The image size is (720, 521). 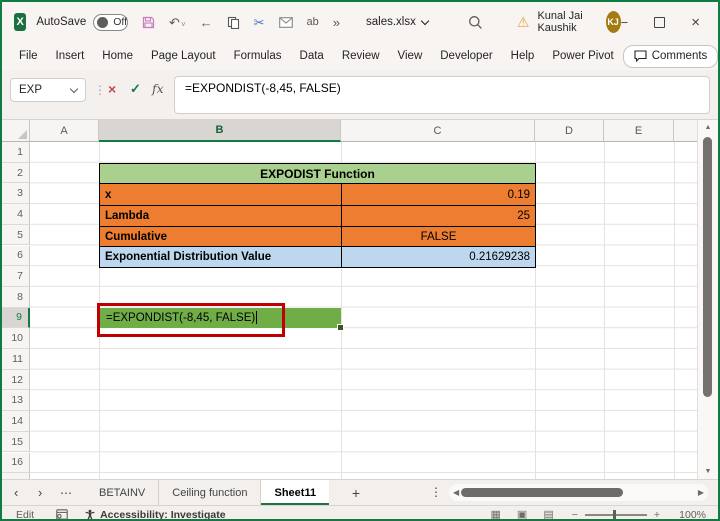 What do you see at coordinates (135, 89) in the screenshot?
I see `enter-entry-button: ✓` at bounding box center [135, 89].